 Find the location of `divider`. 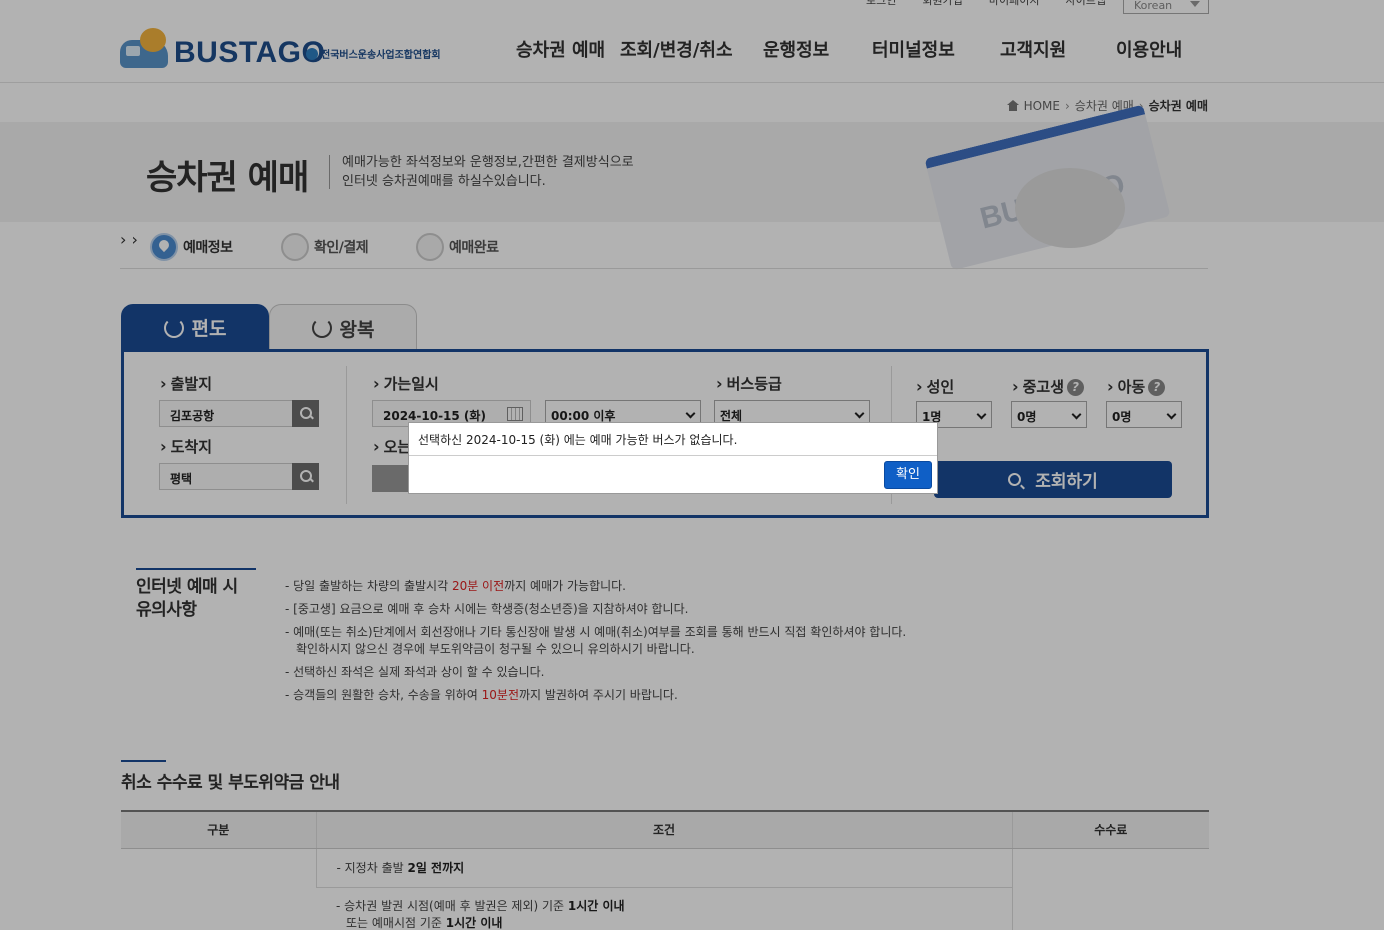

divider is located at coordinates (673, 455).